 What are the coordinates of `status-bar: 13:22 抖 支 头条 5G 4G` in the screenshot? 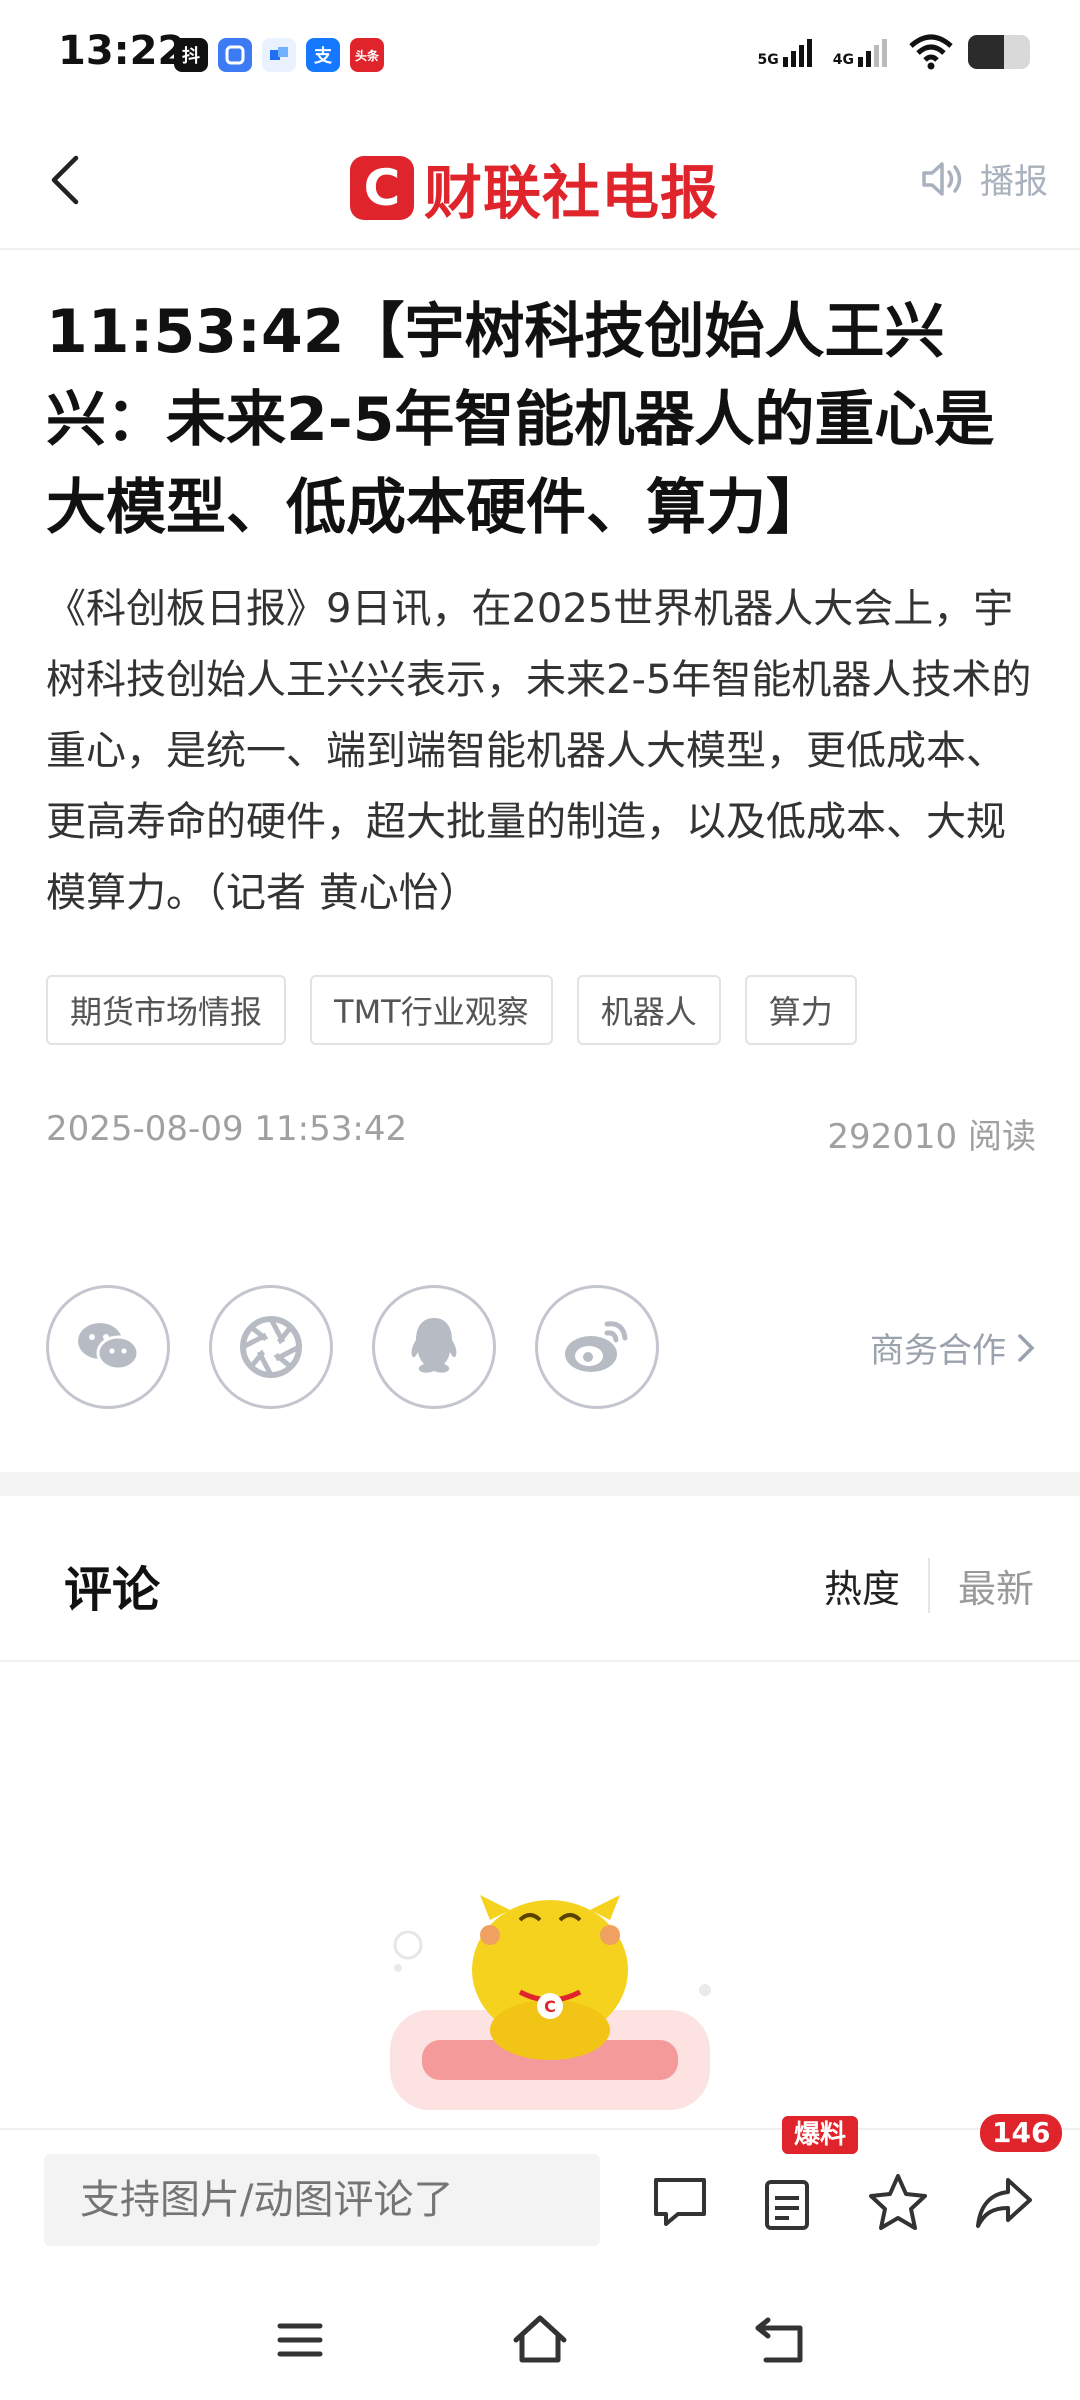 It's located at (540, 55).